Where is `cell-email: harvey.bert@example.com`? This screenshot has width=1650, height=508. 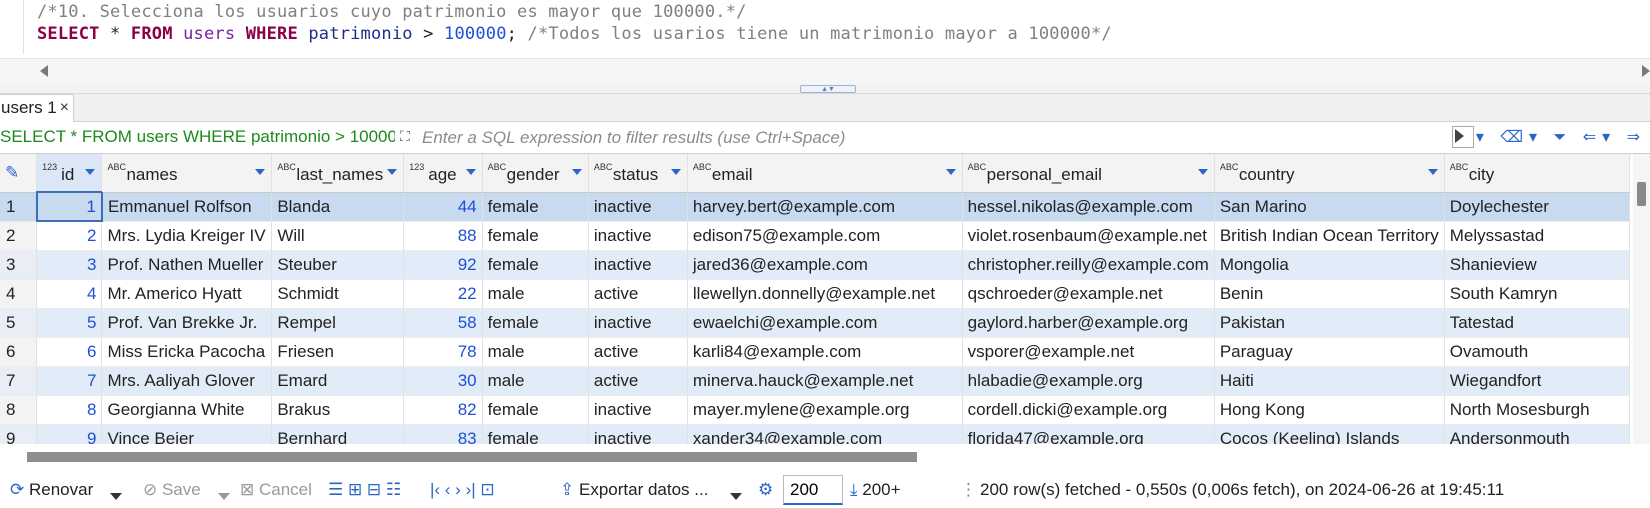
cell-email: harvey.bert@example.com is located at coordinates (825, 207).